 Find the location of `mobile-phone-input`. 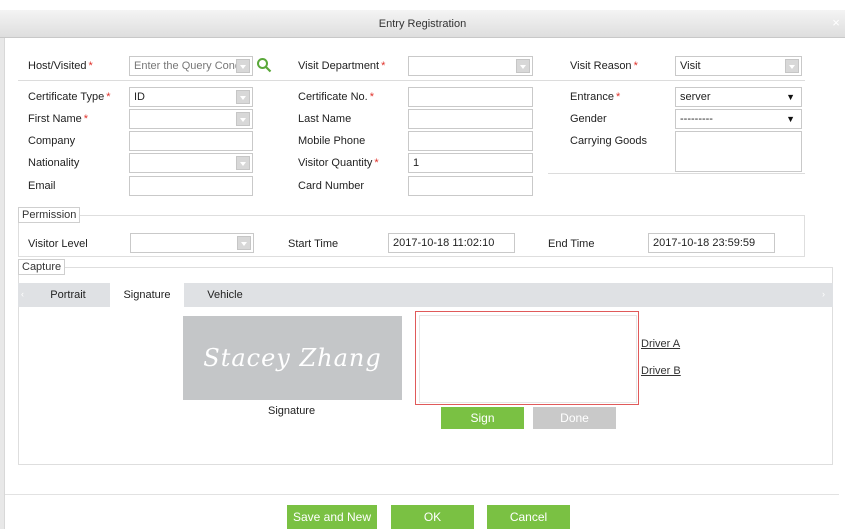

mobile-phone-input is located at coordinates (470, 141).